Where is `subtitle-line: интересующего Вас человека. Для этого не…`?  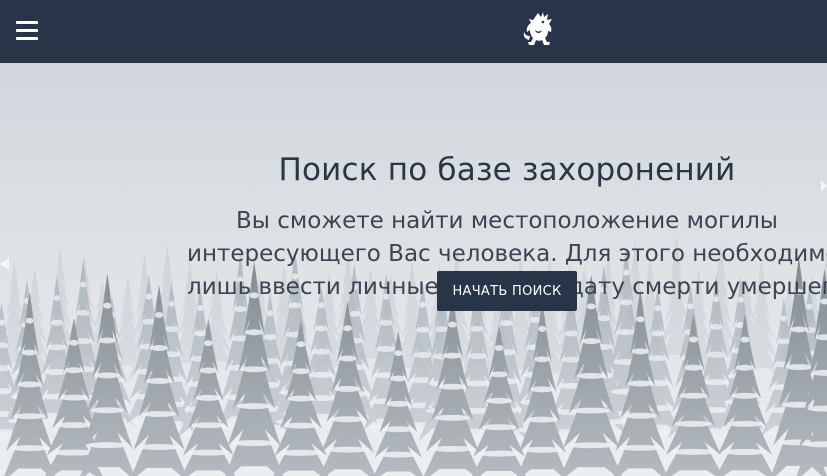
subtitle-line: интересующего Вас человека. Для этого не… is located at coordinates (507, 254).